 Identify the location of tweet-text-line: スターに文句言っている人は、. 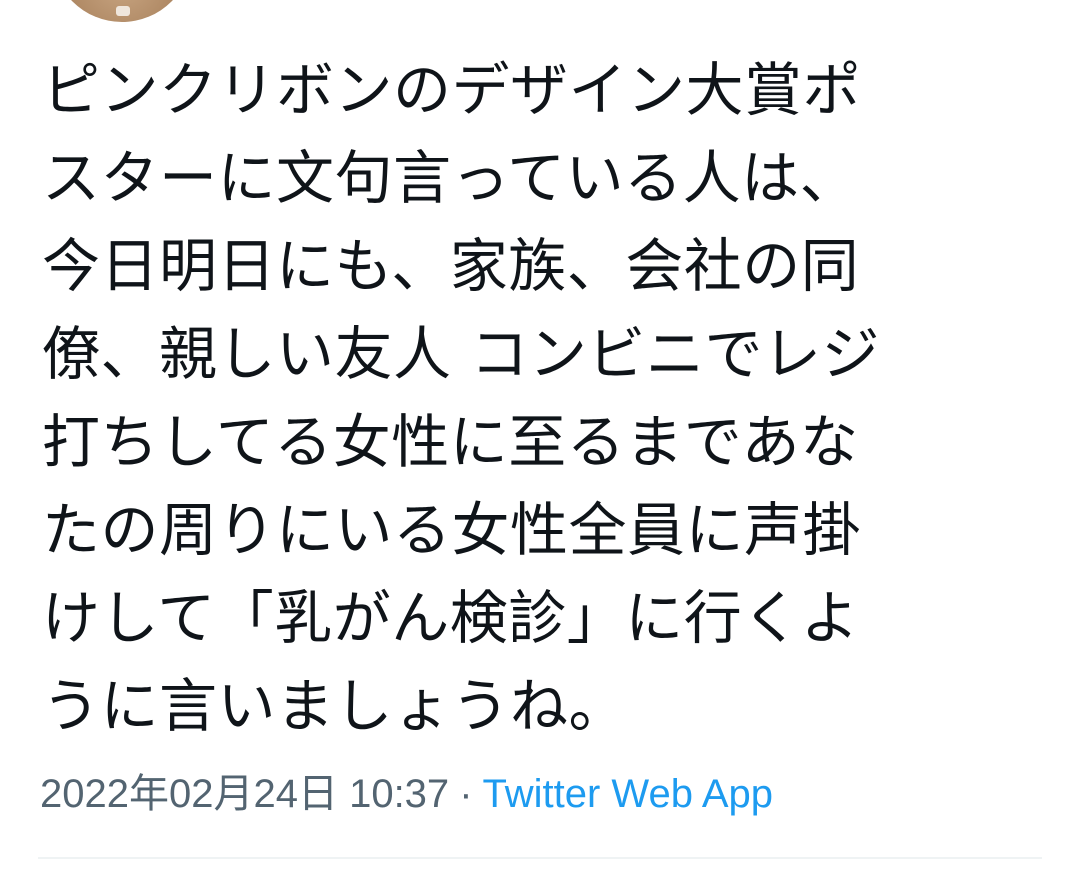
(450, 178).